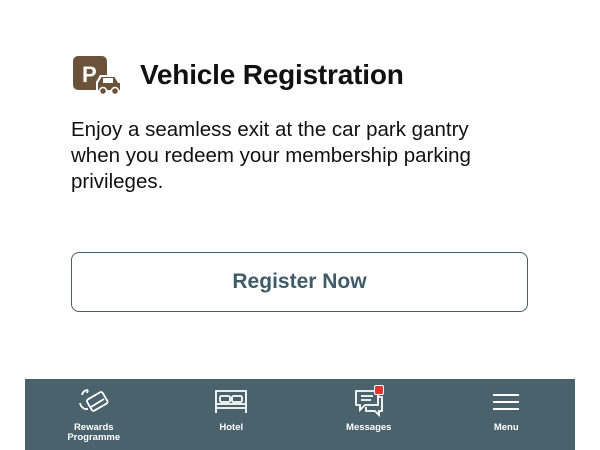 Image resolution: width=600 pixels, height=450 pixels. Describe the element at coordinates (231, 427) in the screenshot. I see `nav-label-hotel: Hotel` at that location.